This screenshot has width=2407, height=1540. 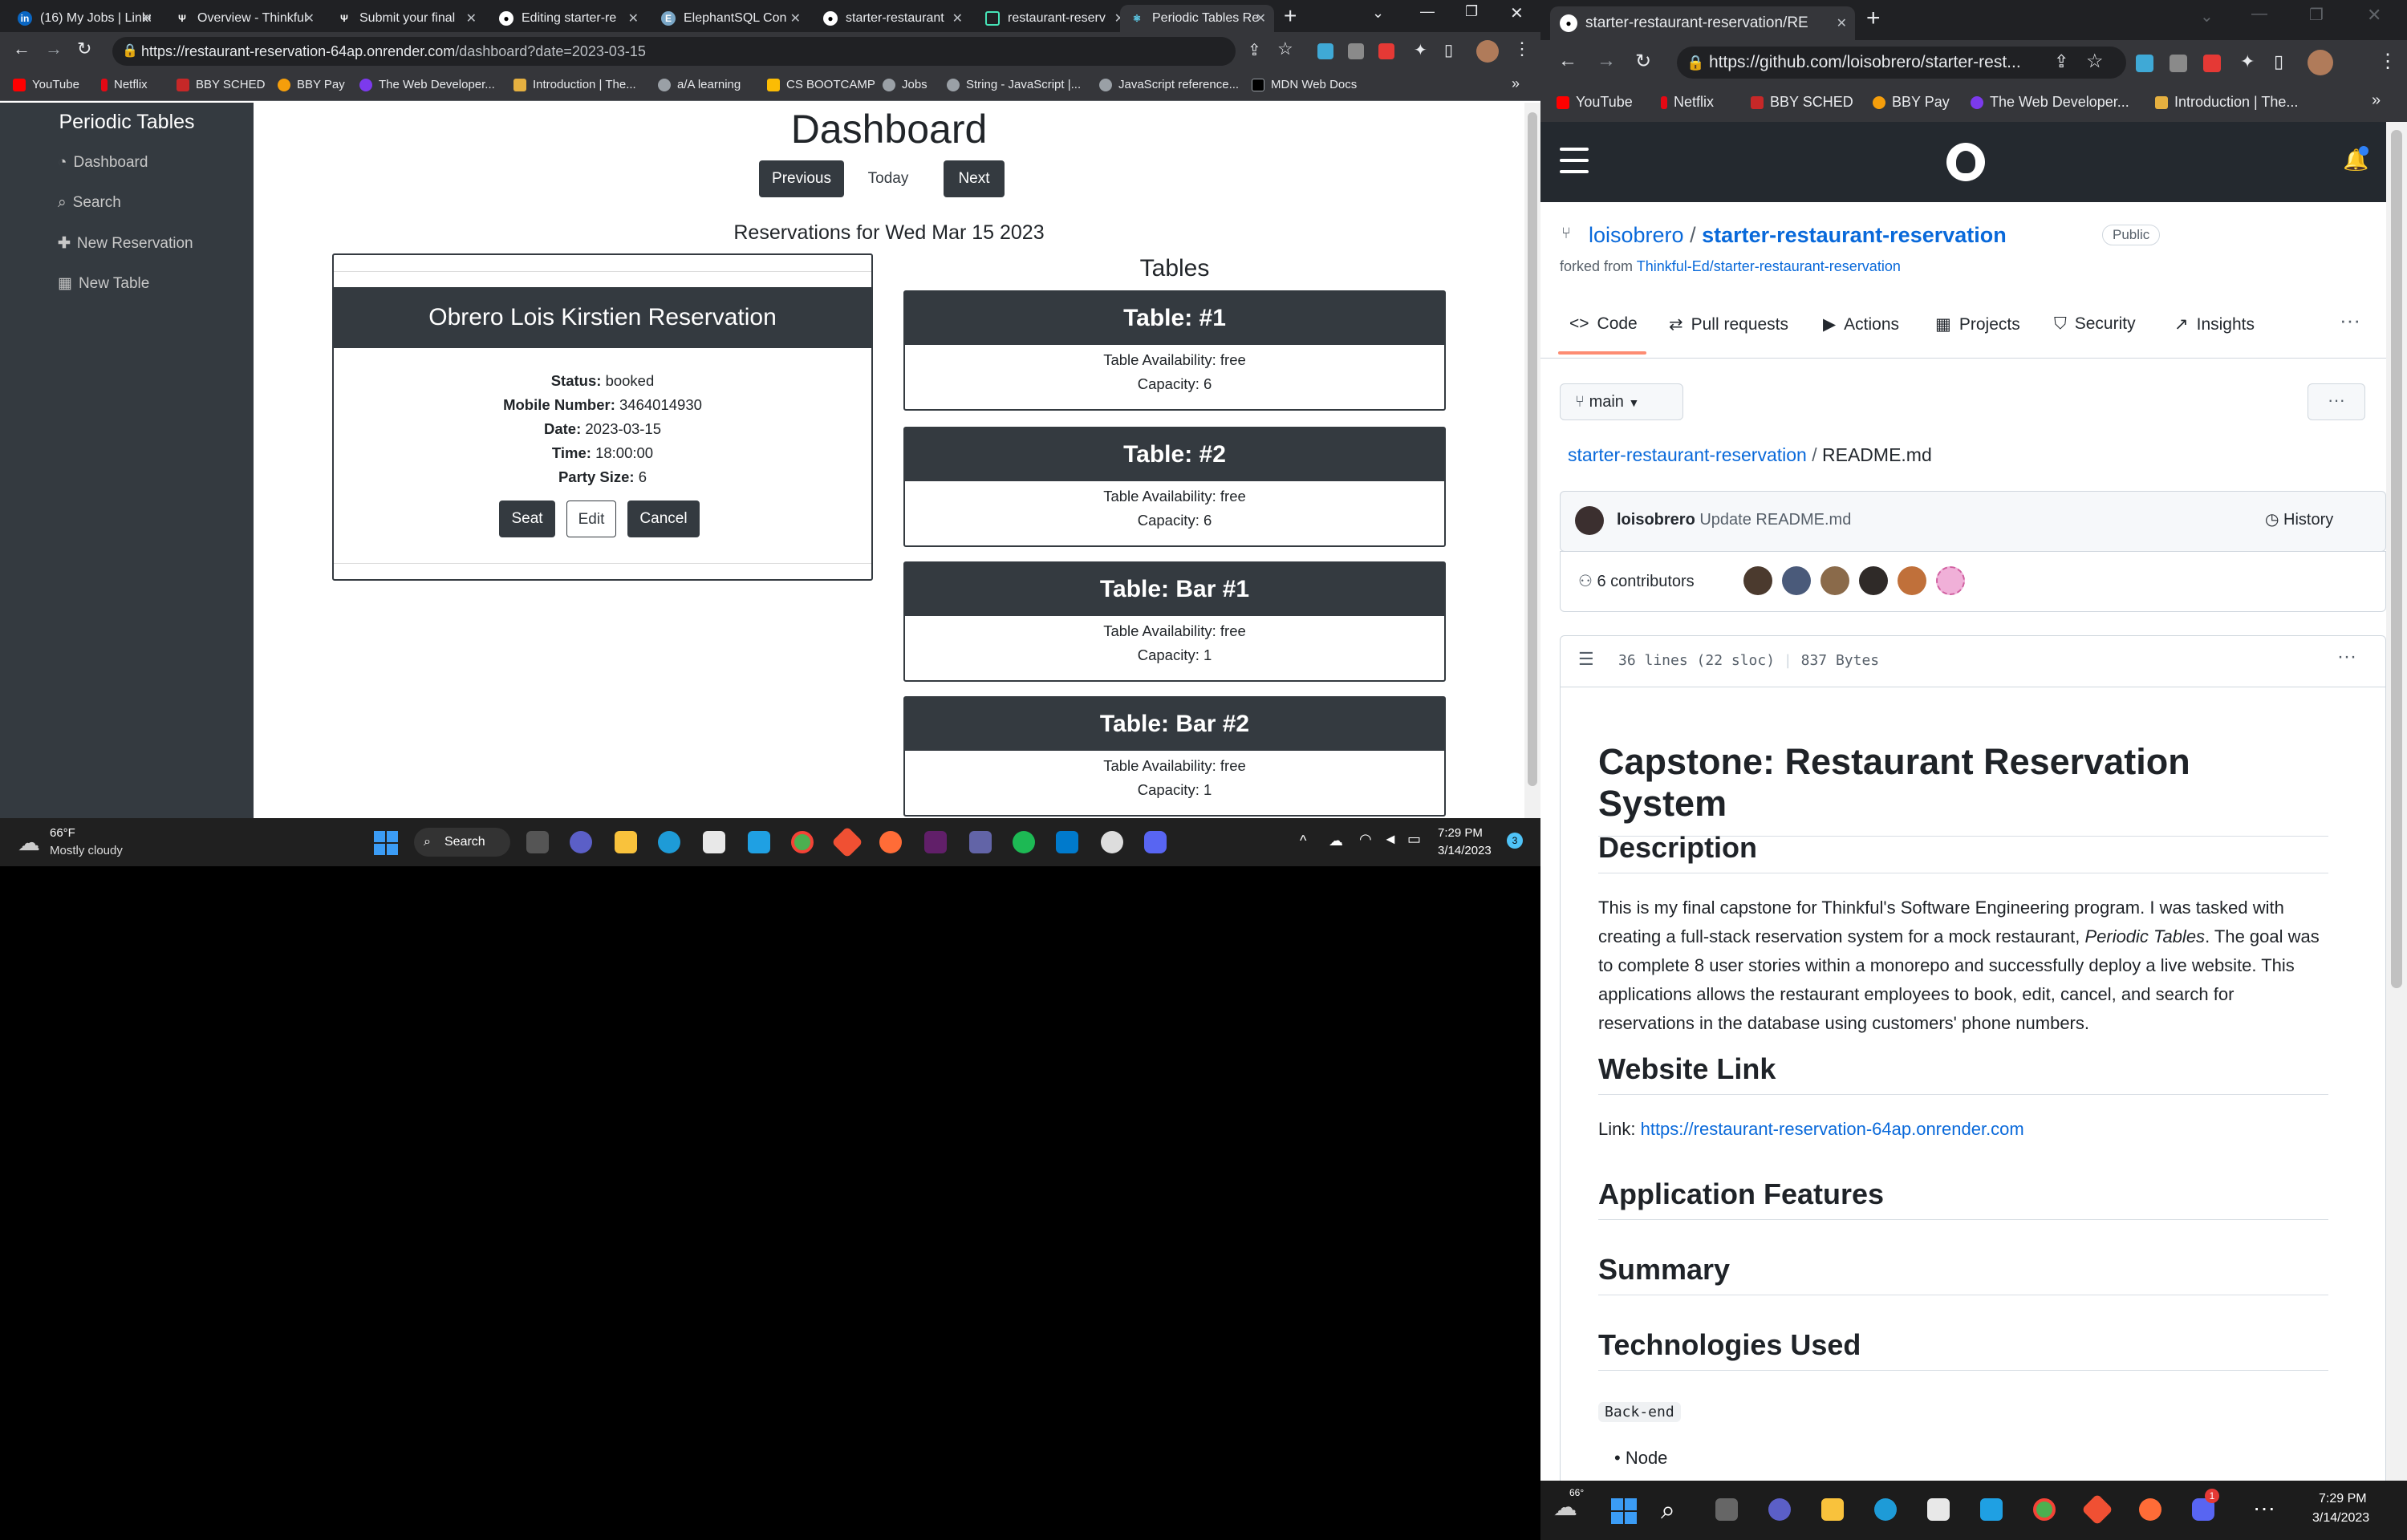 What do you see at coordinates (244, 18) in the screenshot?
I see `browser-tab-thinkful-overview: Ψ Overview - Thinkful ✕` at bounding box center [244, 18].